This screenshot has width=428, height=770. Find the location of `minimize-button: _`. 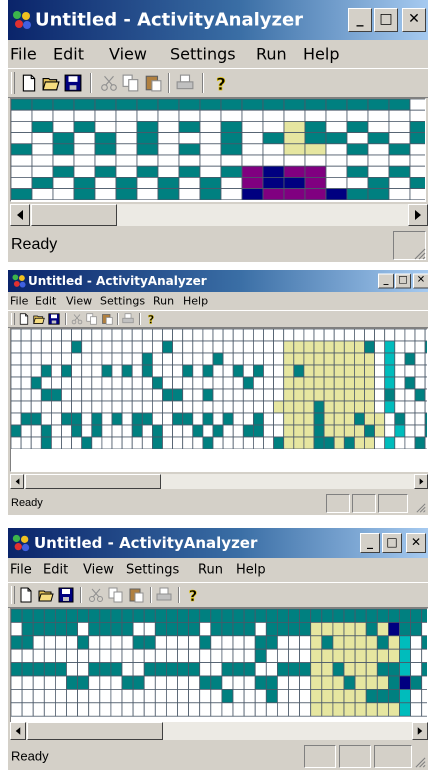

minimize-button: _ is located at coordinates (360, 20).